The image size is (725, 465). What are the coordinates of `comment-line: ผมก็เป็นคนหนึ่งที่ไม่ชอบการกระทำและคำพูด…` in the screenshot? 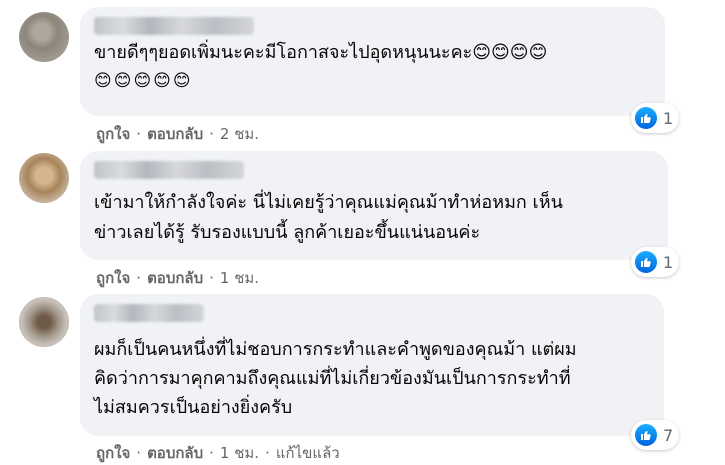 It's located at (335, 349).